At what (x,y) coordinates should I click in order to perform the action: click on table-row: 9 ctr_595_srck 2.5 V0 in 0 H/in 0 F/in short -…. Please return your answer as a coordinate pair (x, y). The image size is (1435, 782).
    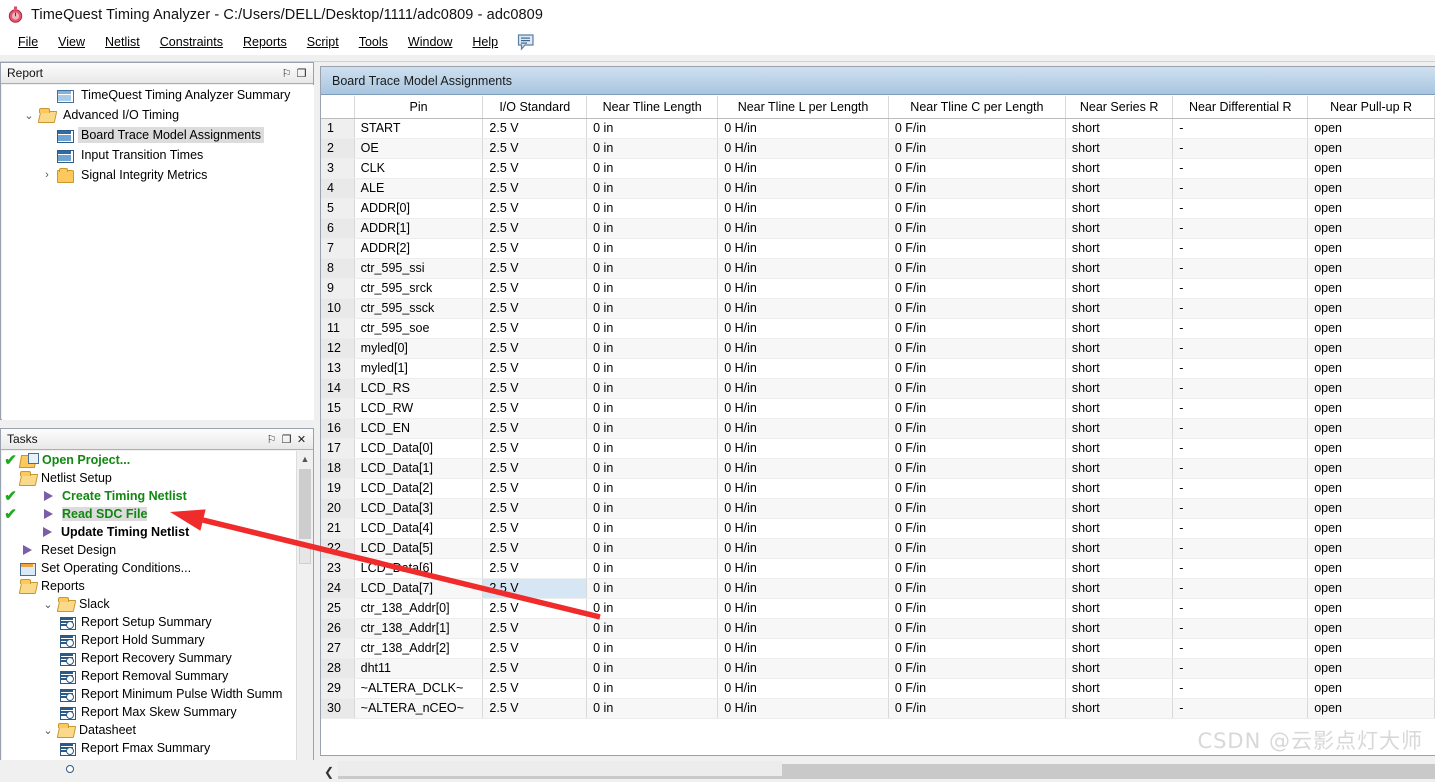
    Looking at the image, I should click on (878, 288).